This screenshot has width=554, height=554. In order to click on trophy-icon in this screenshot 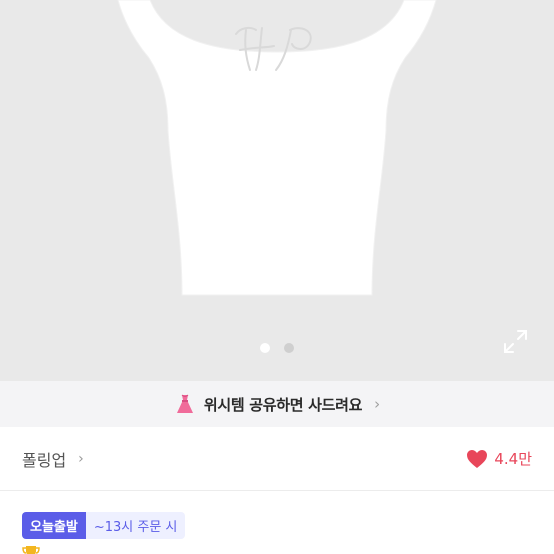, I will do `click(31, 550)`.